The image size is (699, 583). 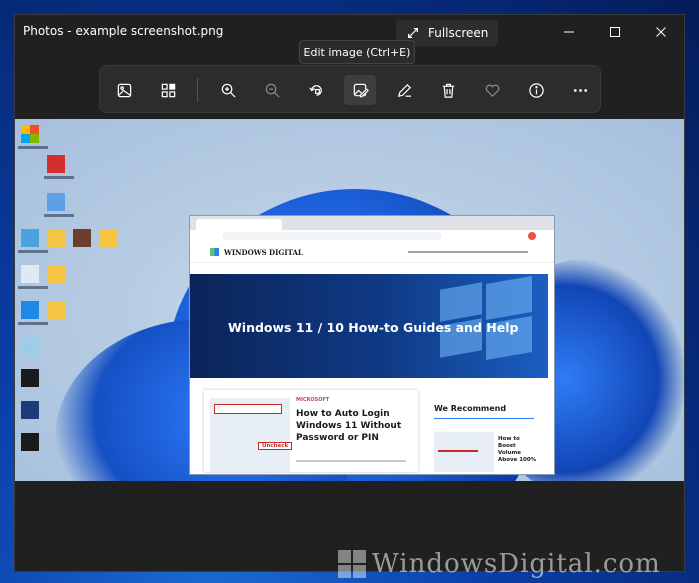 I want to click on image-button, so click(x=124, y=90).